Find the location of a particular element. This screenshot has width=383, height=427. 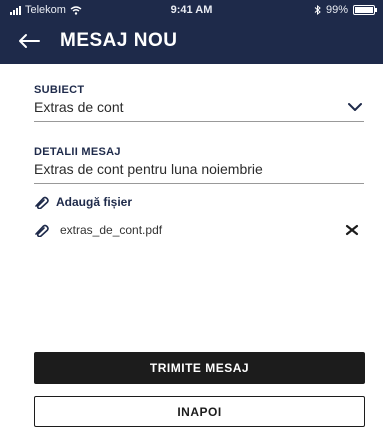

battery-fill is located at coordinates (364, 10).